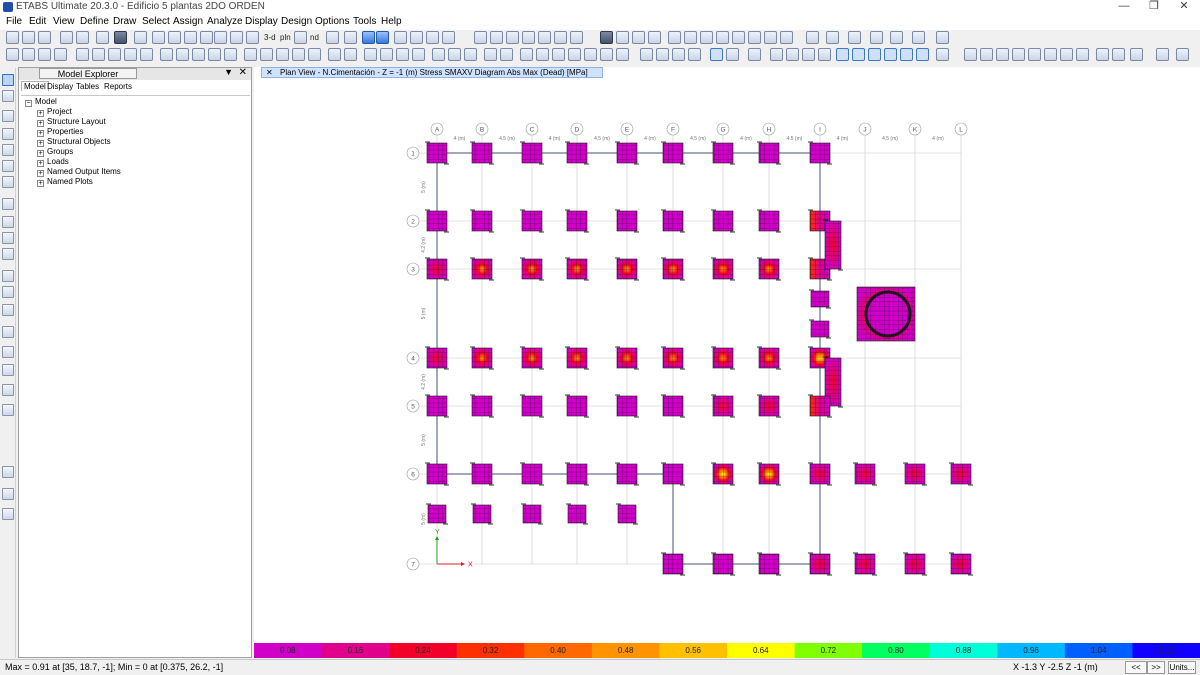 The height and width of the screenshot is (675, 1200). I want to click on response-spectrum-icon, so click(1102, 54).